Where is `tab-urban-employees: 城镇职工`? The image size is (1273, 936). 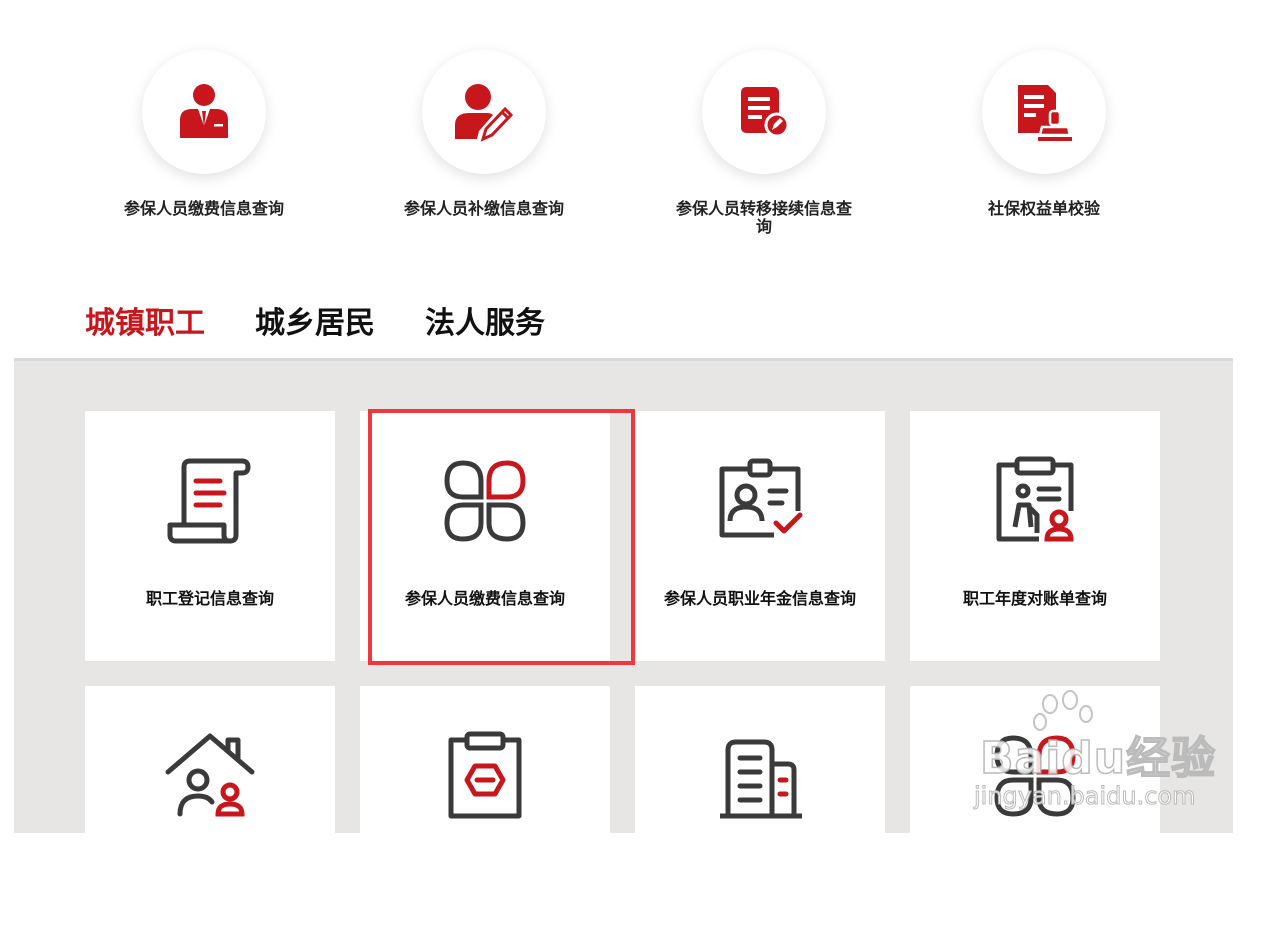
tab-urban-employees: 城镇职工 is located at coordinates (145, 329).